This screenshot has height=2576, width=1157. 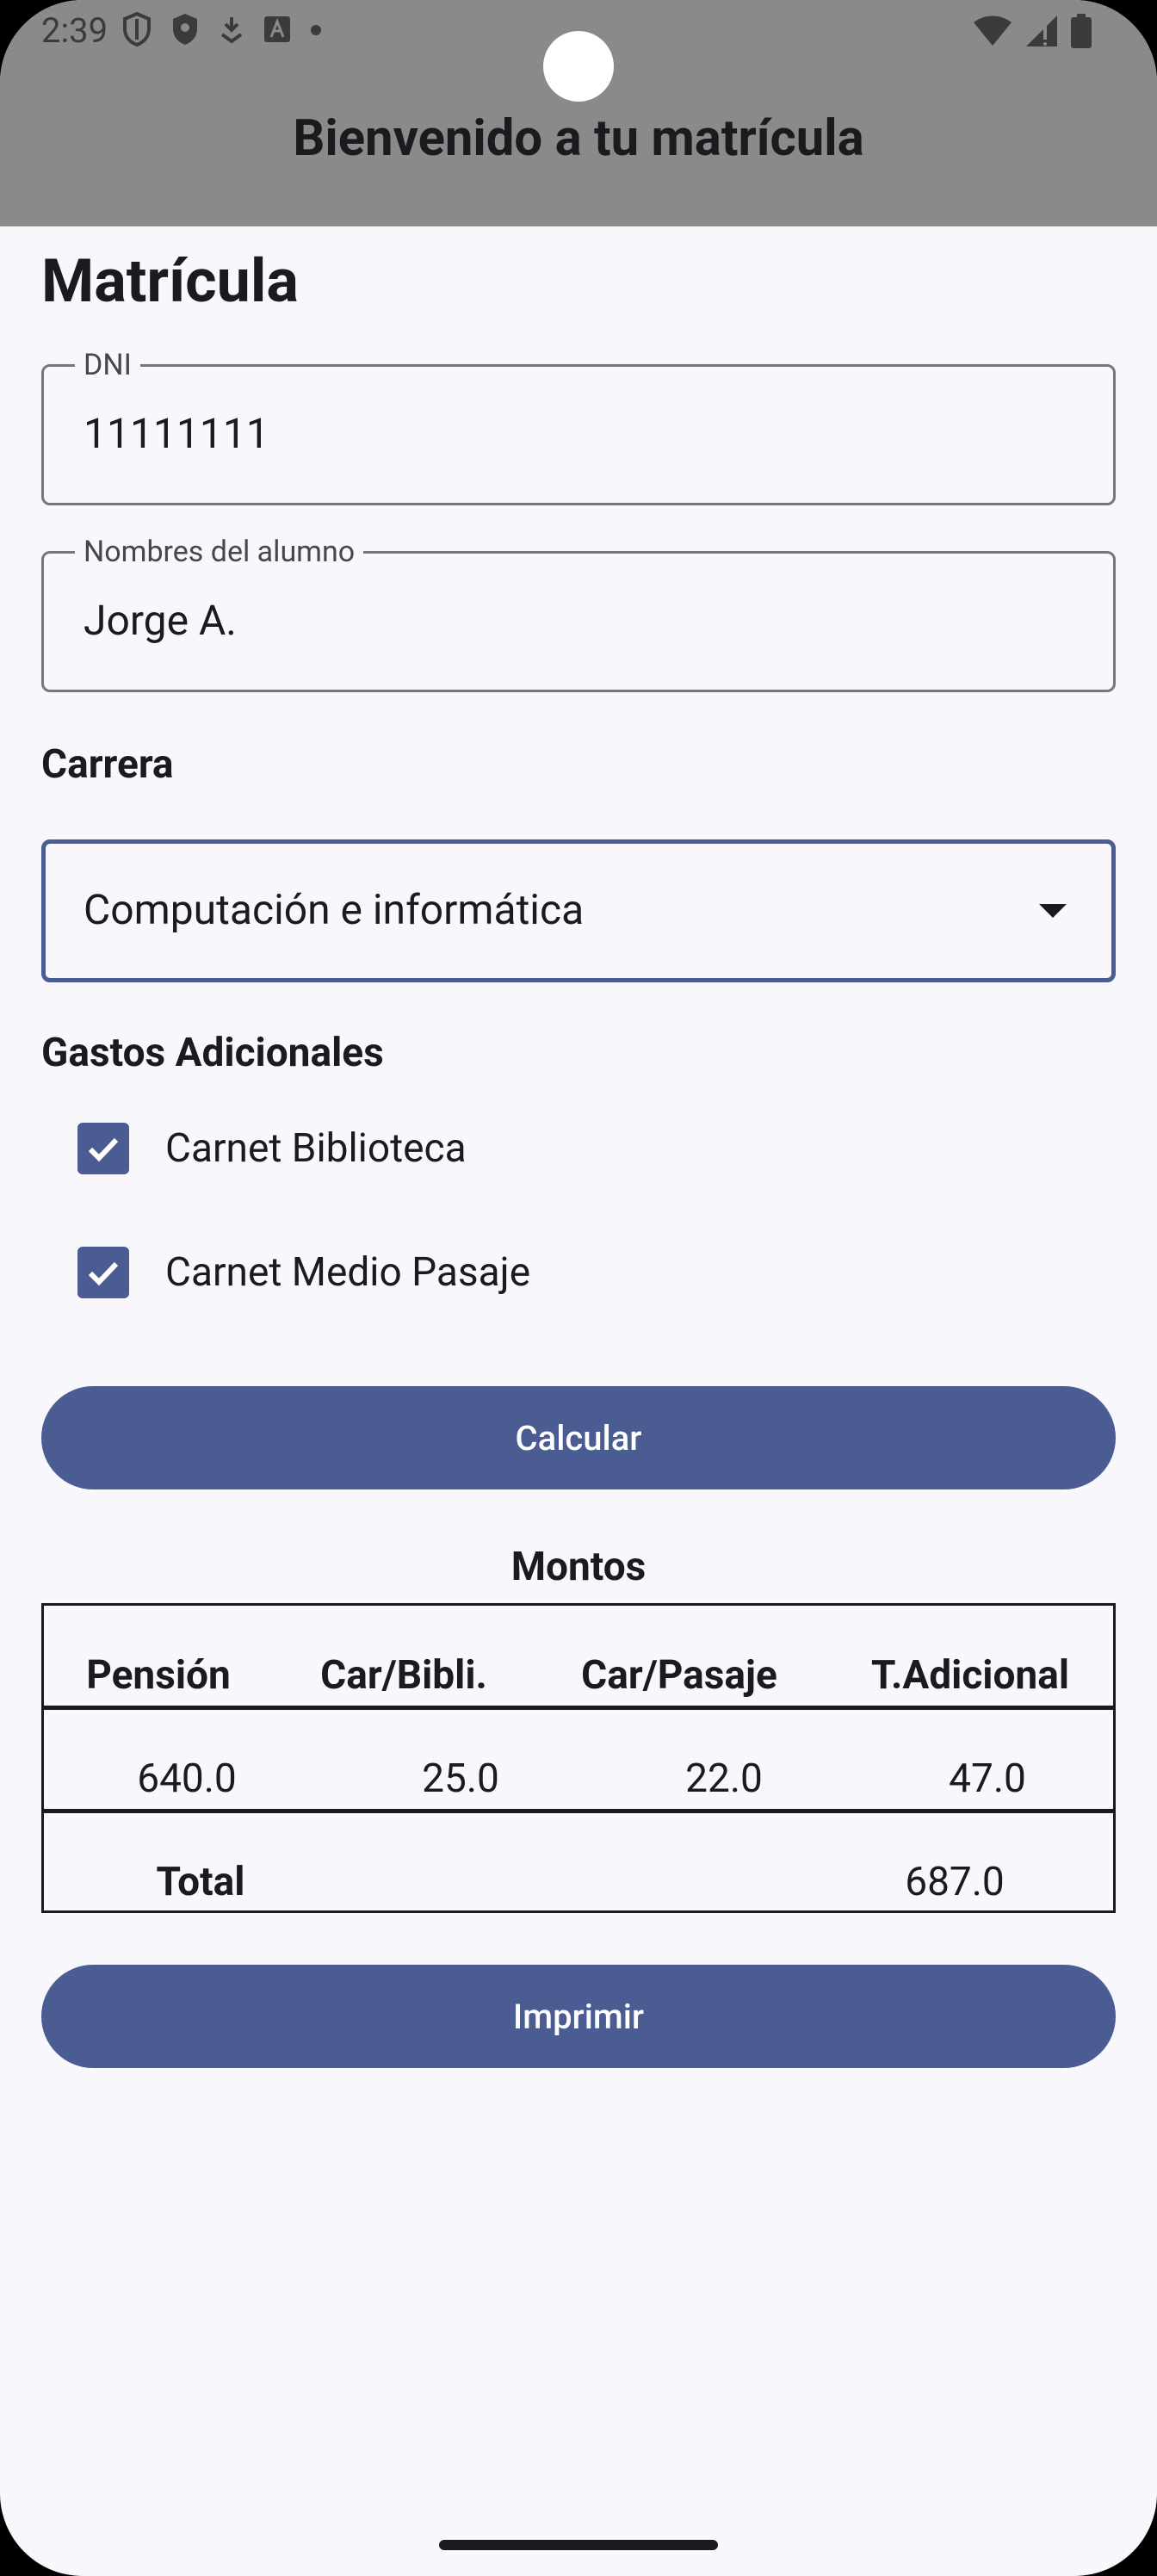 I want to click on status-time: 2:39, so click(x=74, y=30).